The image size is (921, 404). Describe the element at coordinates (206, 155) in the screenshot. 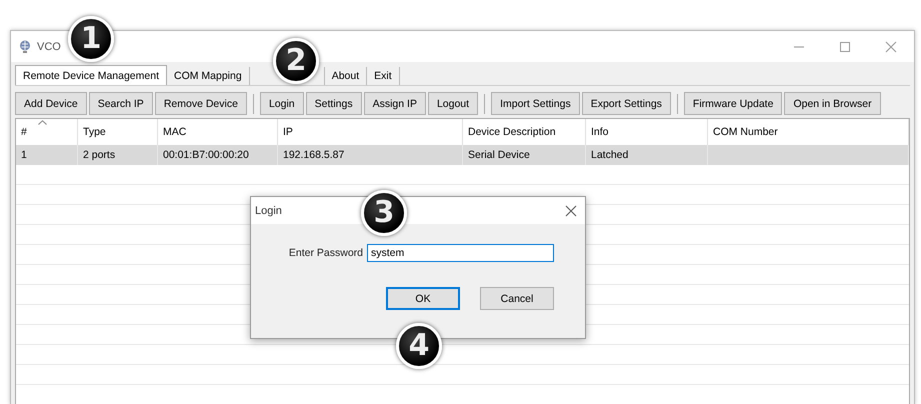

I see `table-cell: 00:01:B7:00:00:20` at that location.